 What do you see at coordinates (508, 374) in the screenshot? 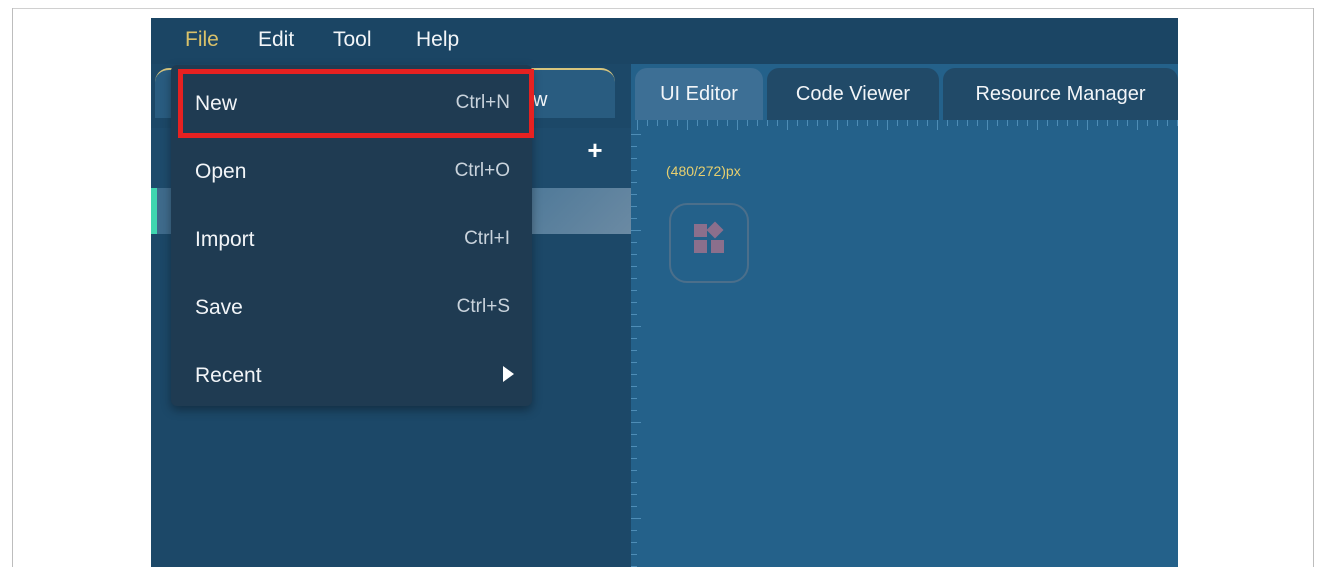
I see `submenu-arrow-icon` at bounding box center [508, 374].